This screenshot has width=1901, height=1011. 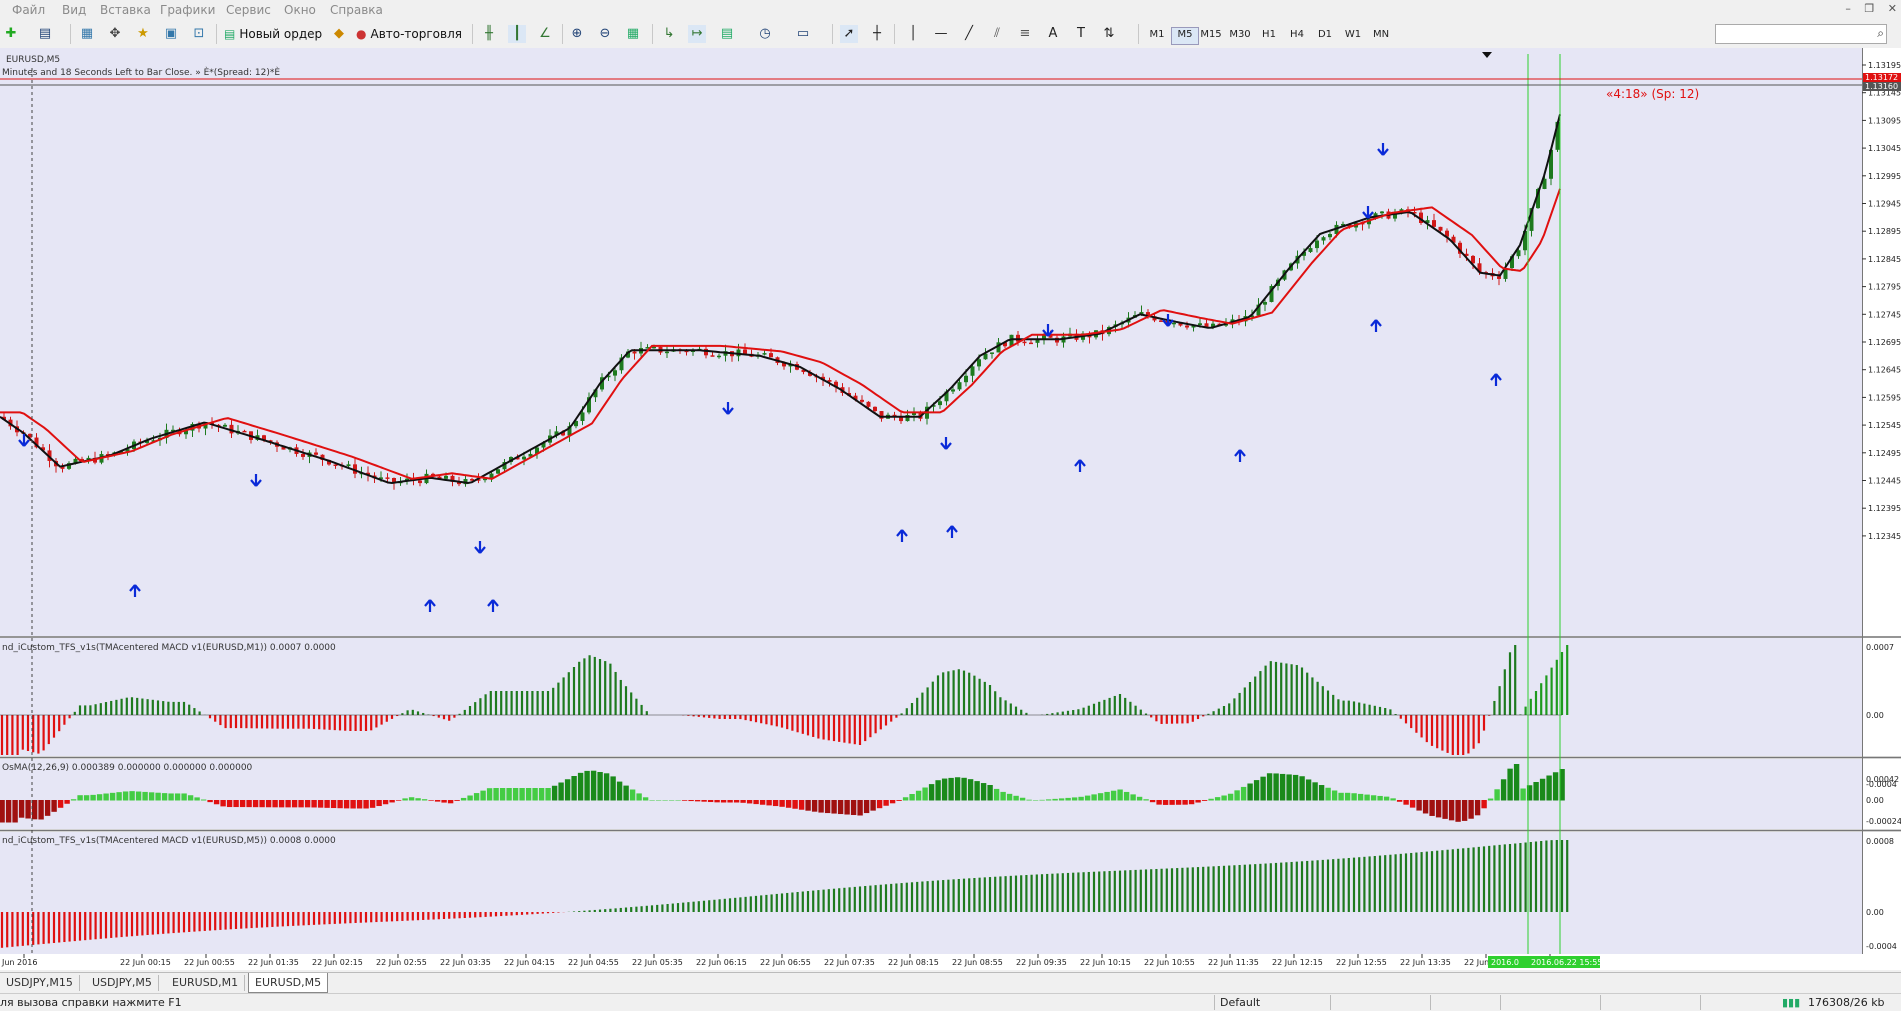 I want to click on tile-windows-icon: ▦, so click(x=633, y=34).